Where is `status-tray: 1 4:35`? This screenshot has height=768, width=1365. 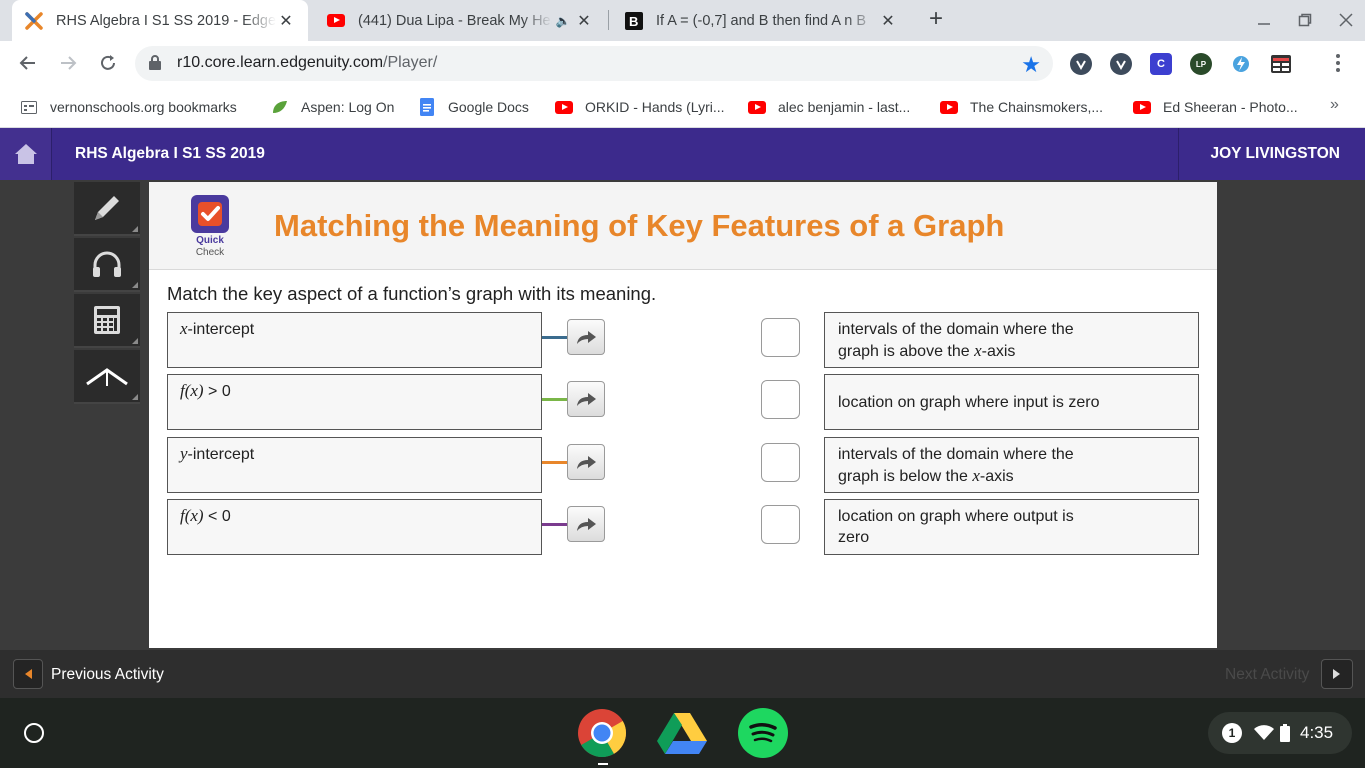 status-tray: 1 4:35 is located at coordinates (1280, 733).